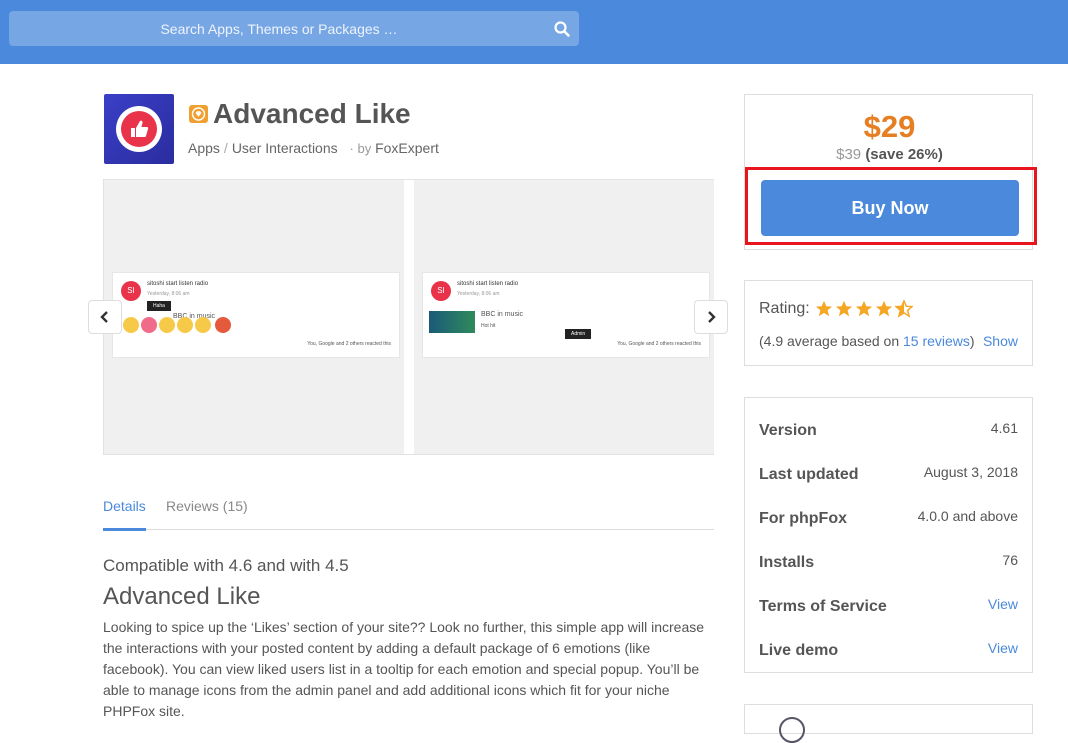 Image resolution: width=1068 pixels, height=743 pixels. Describe the element at coordinates (1003, 604) in the screenshot. I see `terms-view-link: View` at that location.